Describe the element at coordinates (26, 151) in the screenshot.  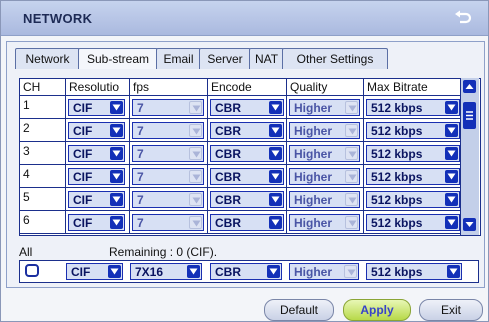
I see `channel-number: 3` at that location.